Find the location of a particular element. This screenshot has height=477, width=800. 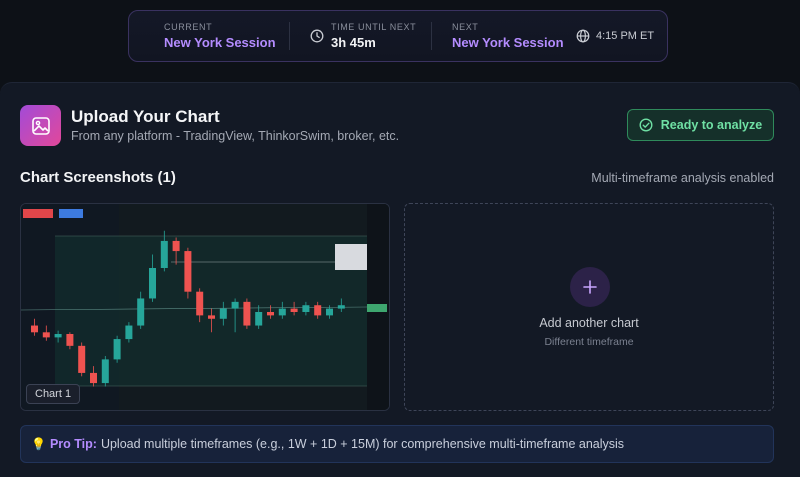

next-session: NEXT New York Session is located at coordinates (514, 36).